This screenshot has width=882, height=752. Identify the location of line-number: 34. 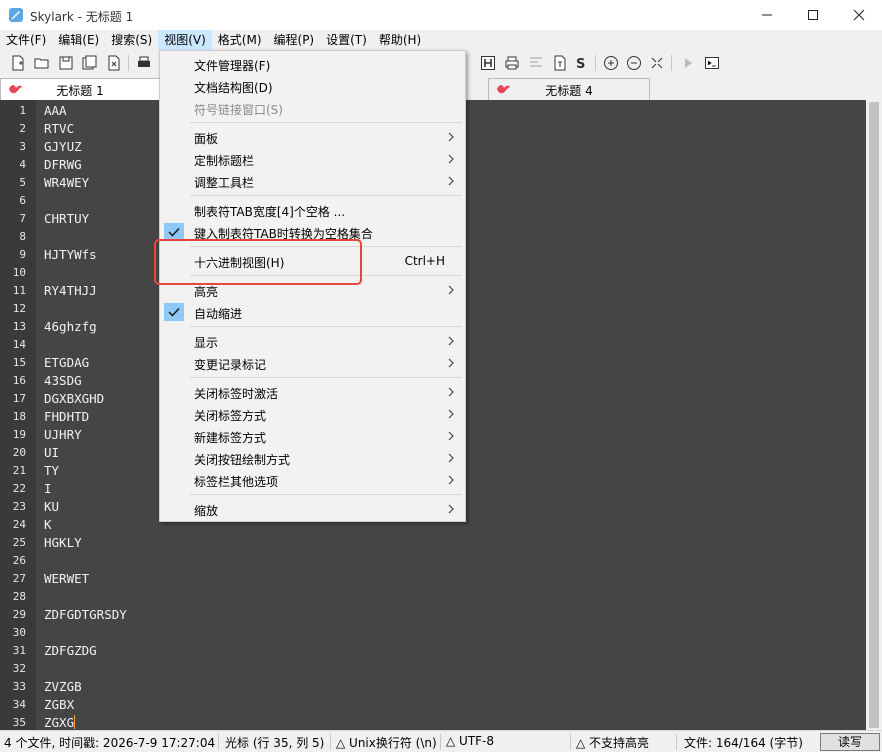
(19, 704).